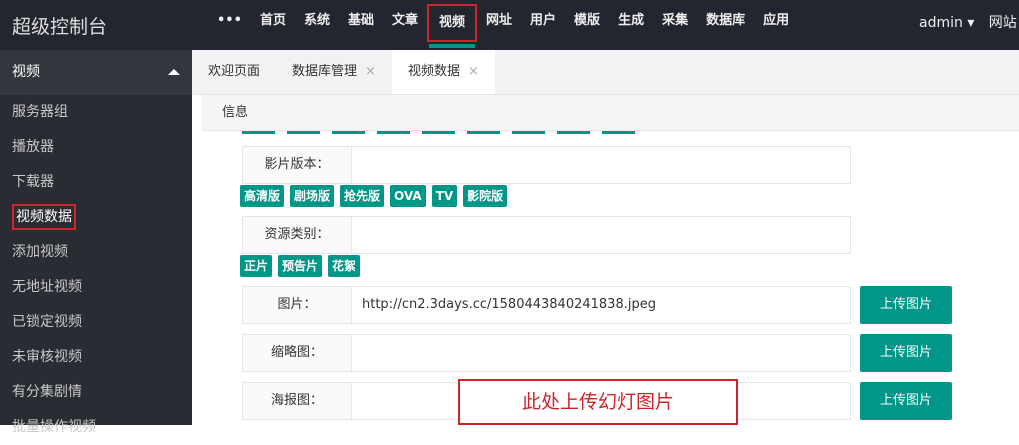 The width and height of the screenshot is (1019, 445). I want to click on user-menu: admin ▾, so click(946, 23).